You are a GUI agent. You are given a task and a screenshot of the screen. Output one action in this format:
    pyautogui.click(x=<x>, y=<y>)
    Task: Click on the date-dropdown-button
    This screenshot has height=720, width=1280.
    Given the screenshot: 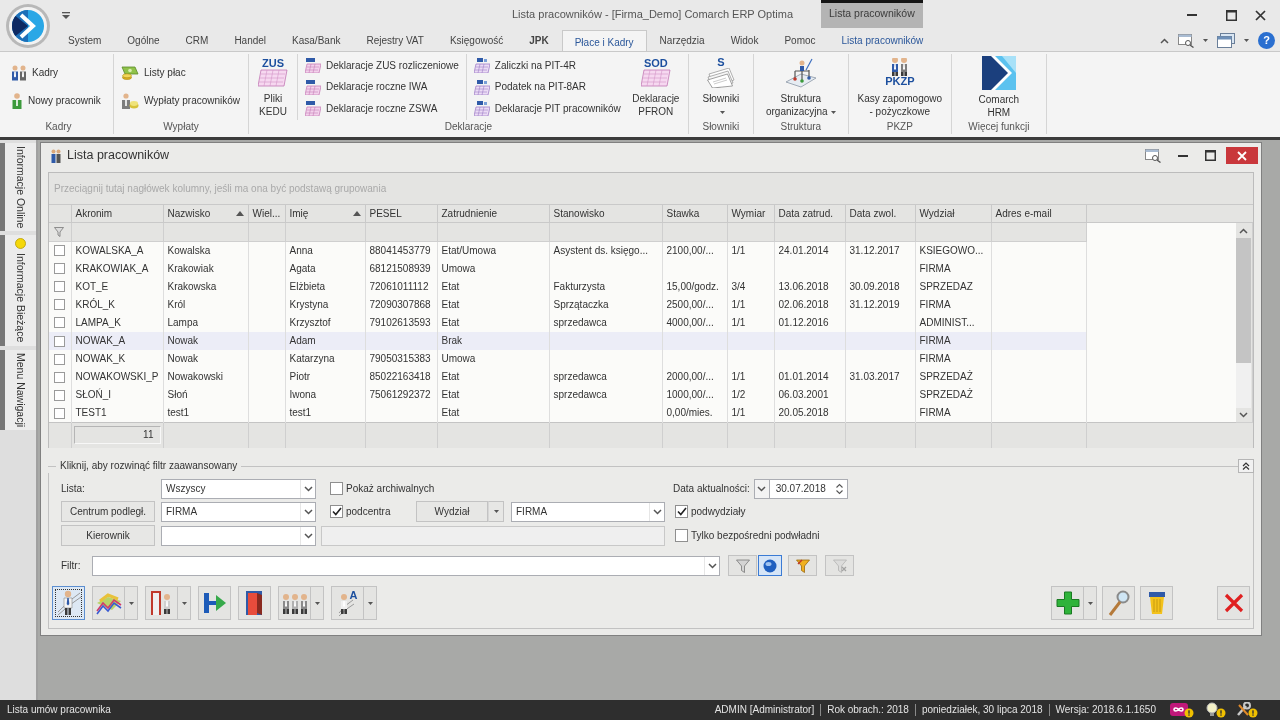 What is the action you would take?
    pyautogui.click(x=761, y=488)
    